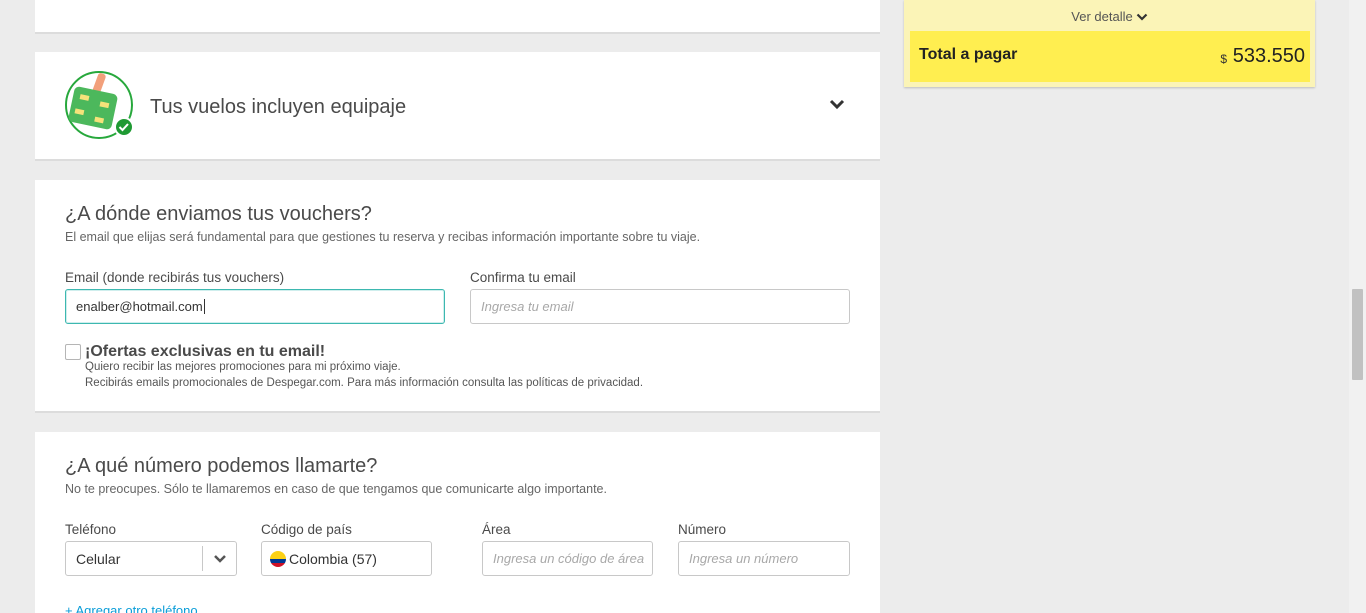 Image resolution: width=1366 pixels, height=613 pixels. Describe the element at coordinates (1102, 16) in the screenshot. I see `view-detail-label: Ver detalle` at that location.